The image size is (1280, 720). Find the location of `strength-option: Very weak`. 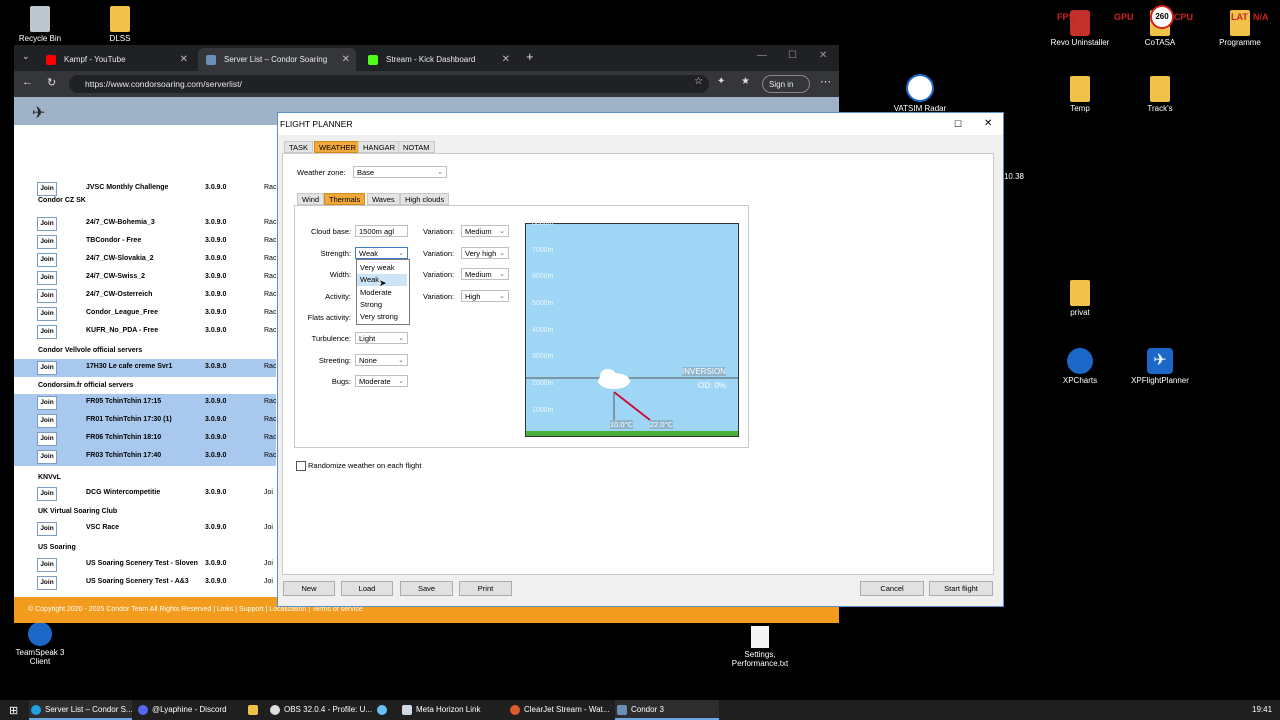

strength-option: Very weak is located at coordinates (382, 268).